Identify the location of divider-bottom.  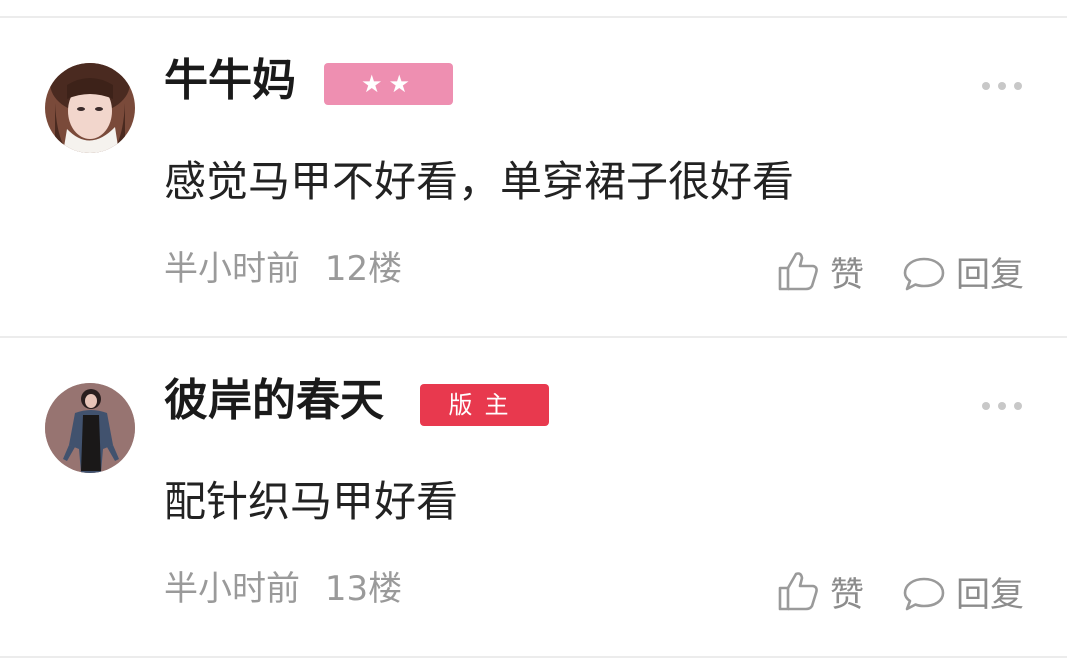
(533, 657).